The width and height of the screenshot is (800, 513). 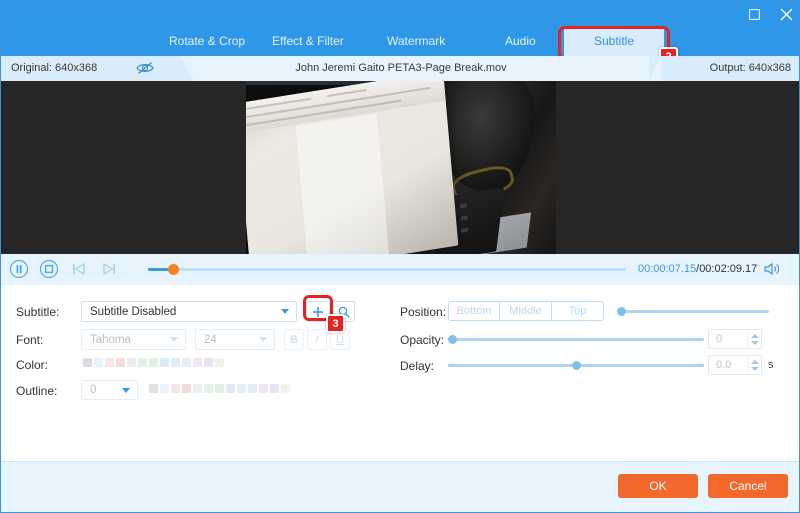 What do you see at coordinates (210, 339) in the screenshot?
I see `font-size-value: 24` at bounding box center [210, 339].